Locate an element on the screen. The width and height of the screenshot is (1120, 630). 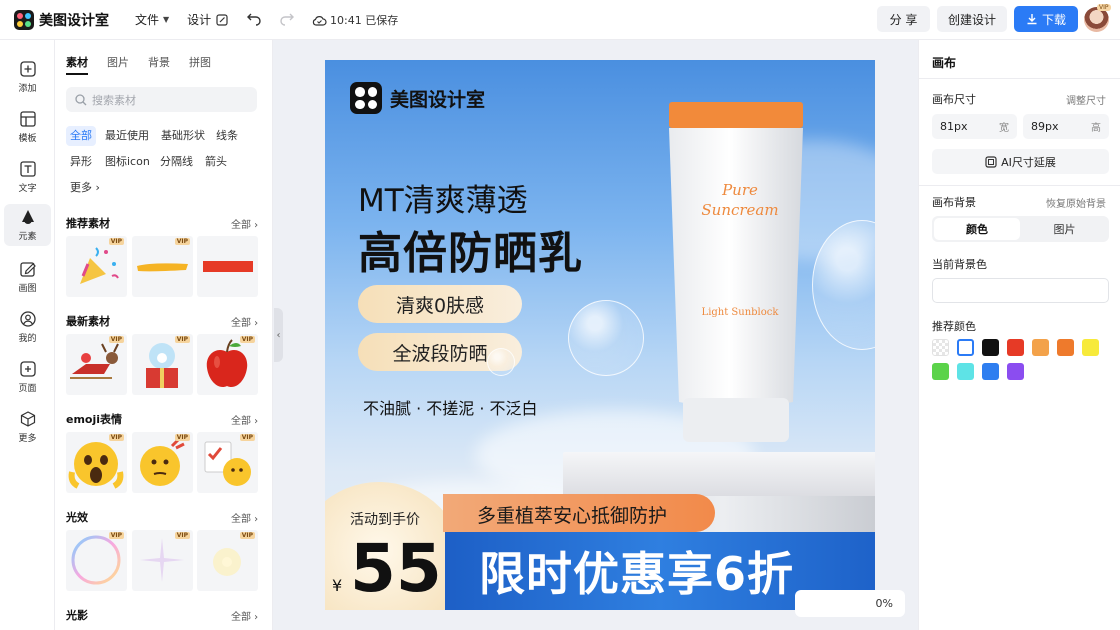
cube-icon is located at coordinates (28, 419).